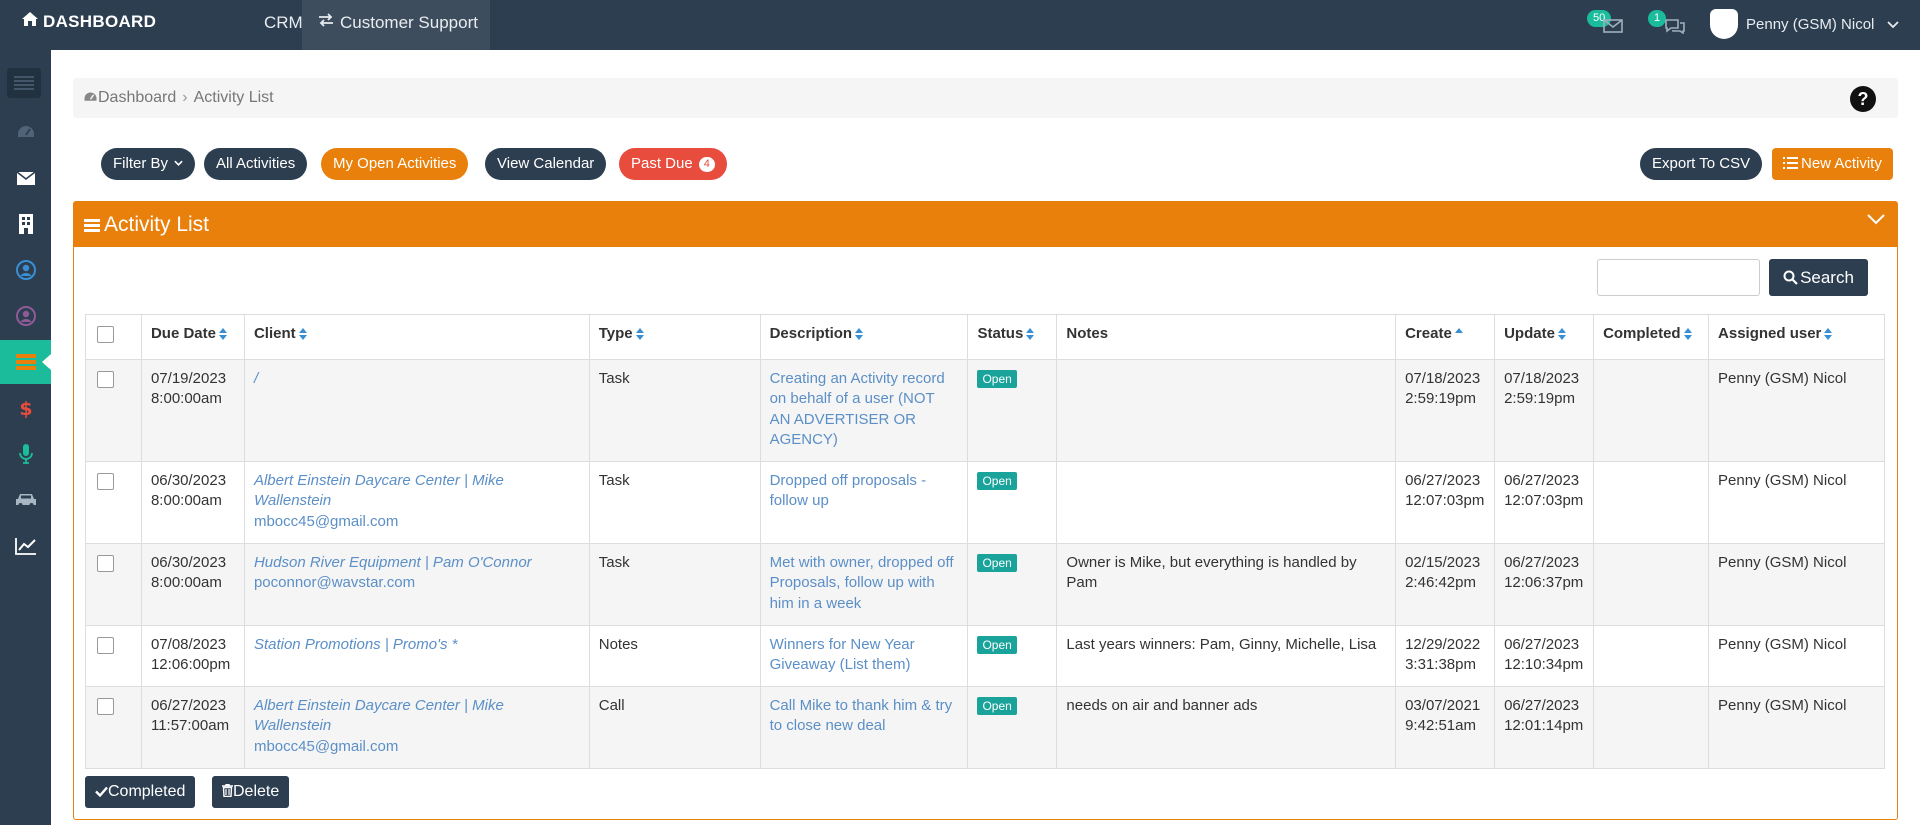 The image size is (1920, 825). What do you see at coordinates (1012, 655) in the screenshot?
I see `status-cell: Open` at bounding box center [1012, 655].